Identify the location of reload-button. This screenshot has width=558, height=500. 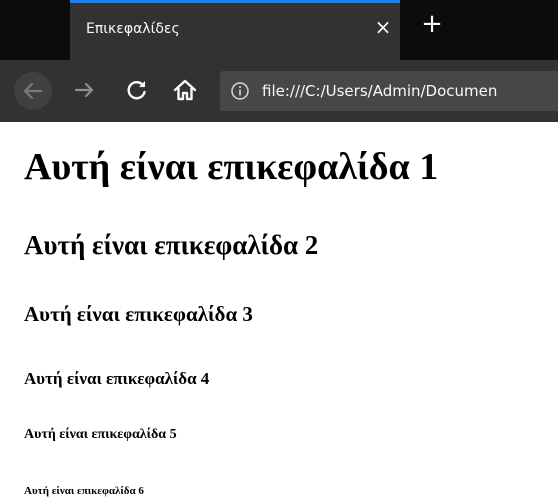
(137, 90).